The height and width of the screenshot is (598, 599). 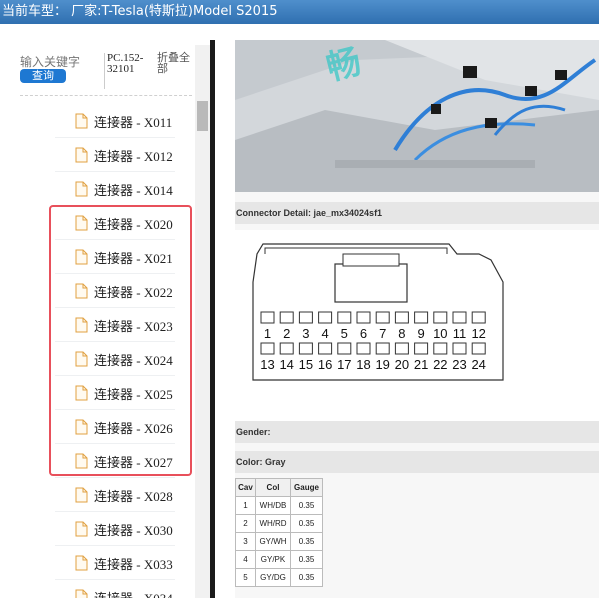 I want to click on cell-cav: 5, so click(x=245, y=577).